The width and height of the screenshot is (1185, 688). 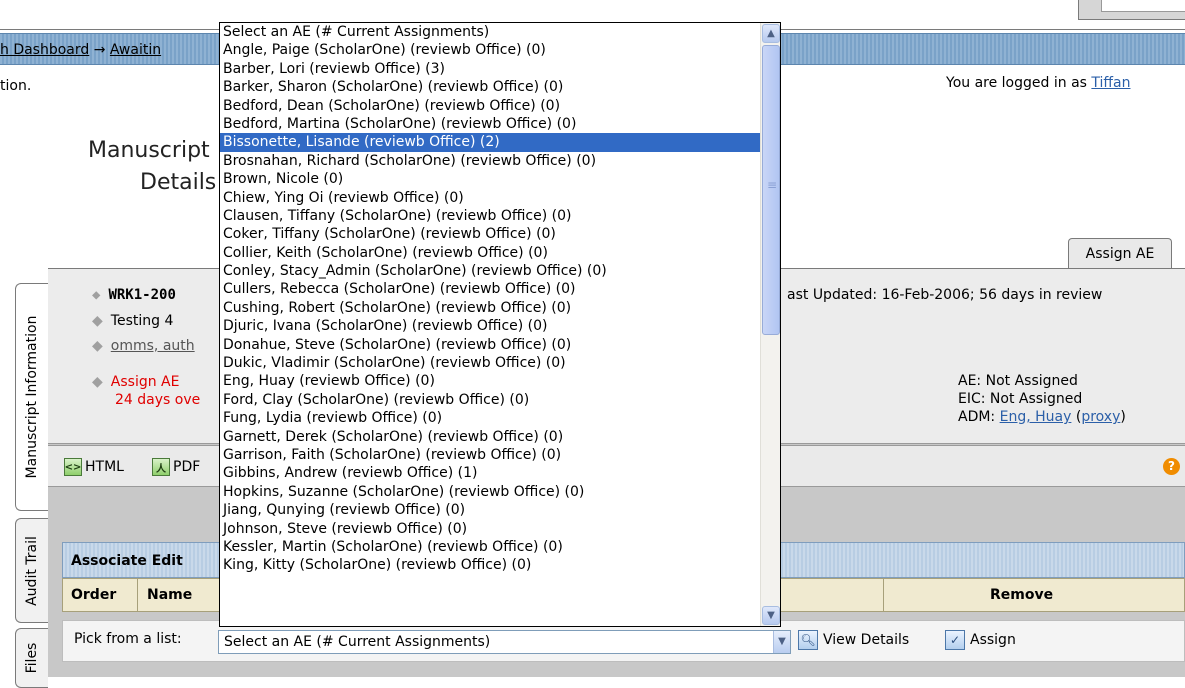 I want to click on logged-in-prefix: You are logged in as, so click(x=1016, y=83).